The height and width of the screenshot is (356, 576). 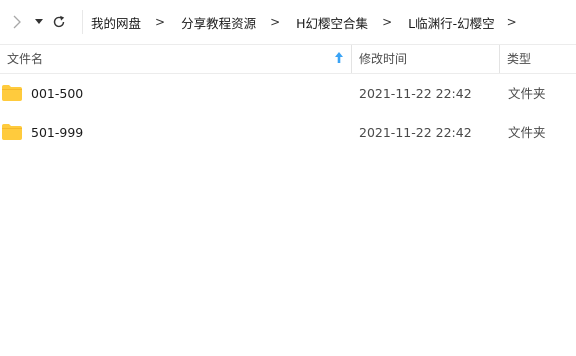 I want to click on file-name: 001-500, so click(x=57, y=94).